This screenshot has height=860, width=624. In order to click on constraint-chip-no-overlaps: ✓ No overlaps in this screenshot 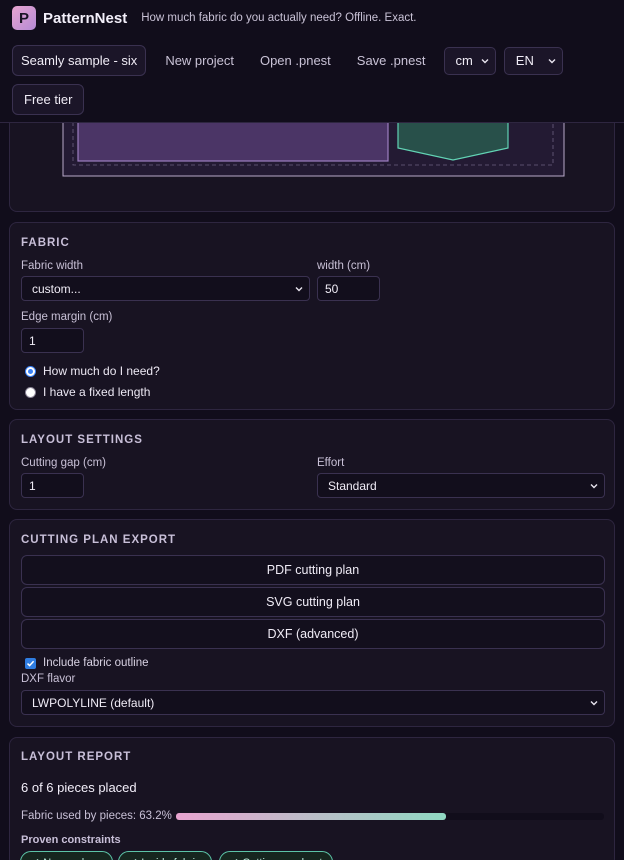, I will do `click(66, 855)`.